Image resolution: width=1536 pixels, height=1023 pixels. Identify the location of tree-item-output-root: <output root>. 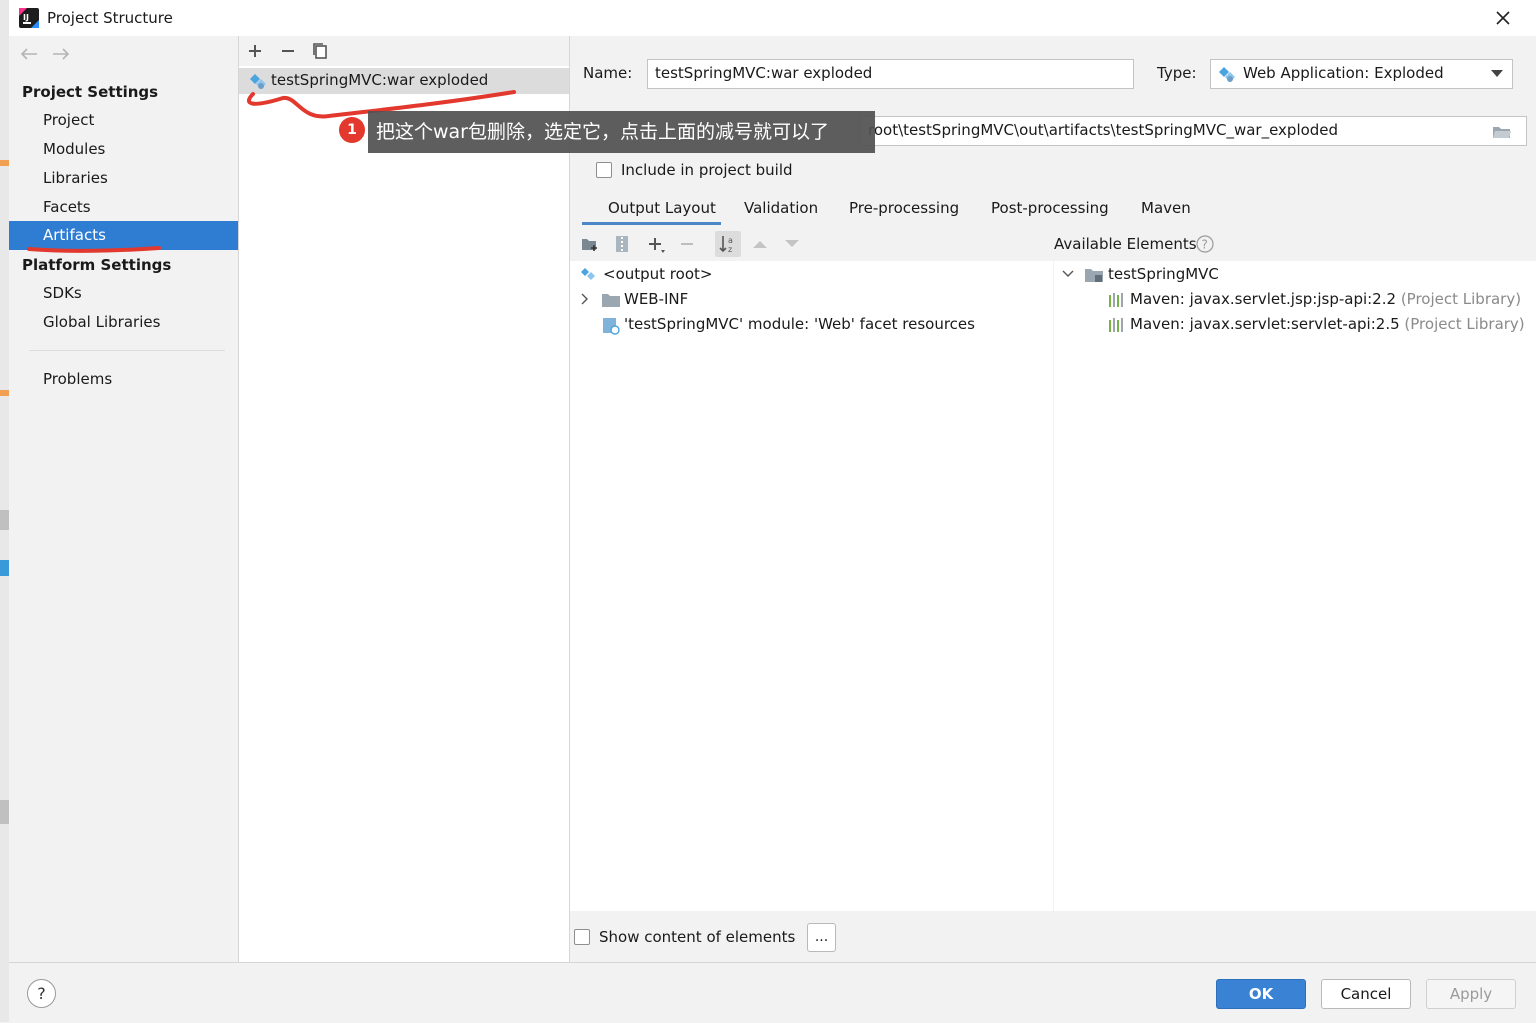
(657, 274).